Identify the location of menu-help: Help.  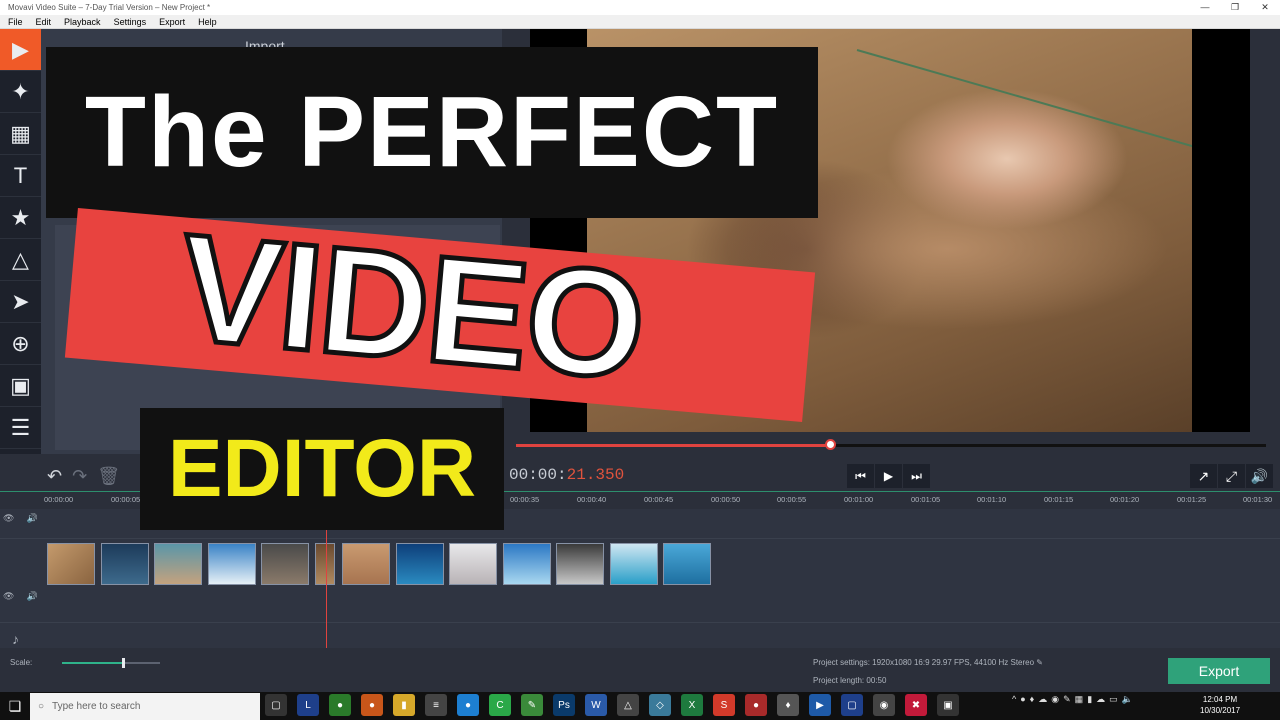
(206, 21).